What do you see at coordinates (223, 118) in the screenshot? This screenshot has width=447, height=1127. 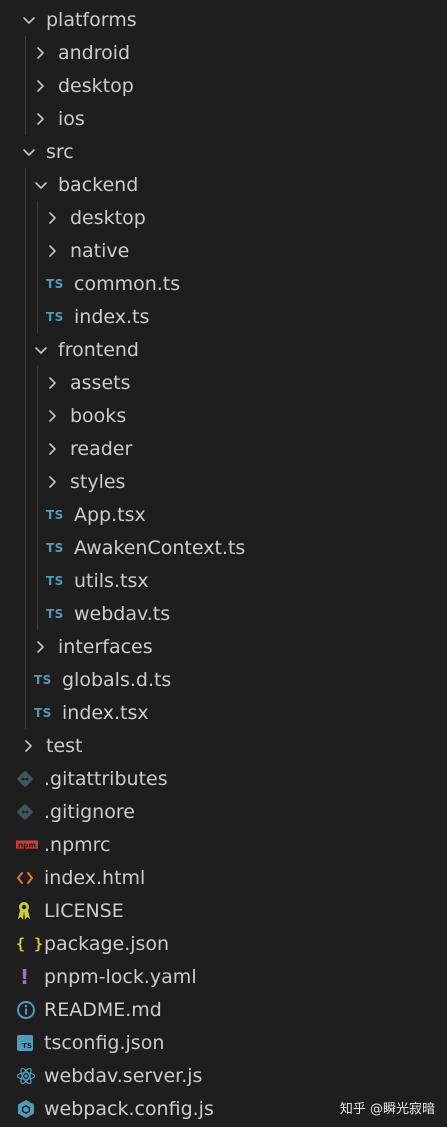 I see `tree-folder-ios: ios` at bounding box center [223, 118].